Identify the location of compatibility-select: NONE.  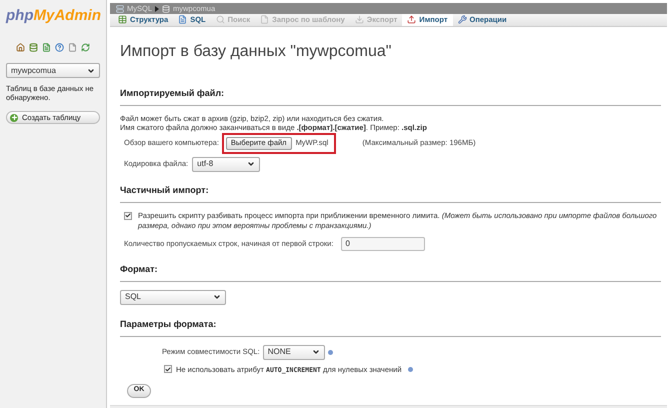
(293, 352).